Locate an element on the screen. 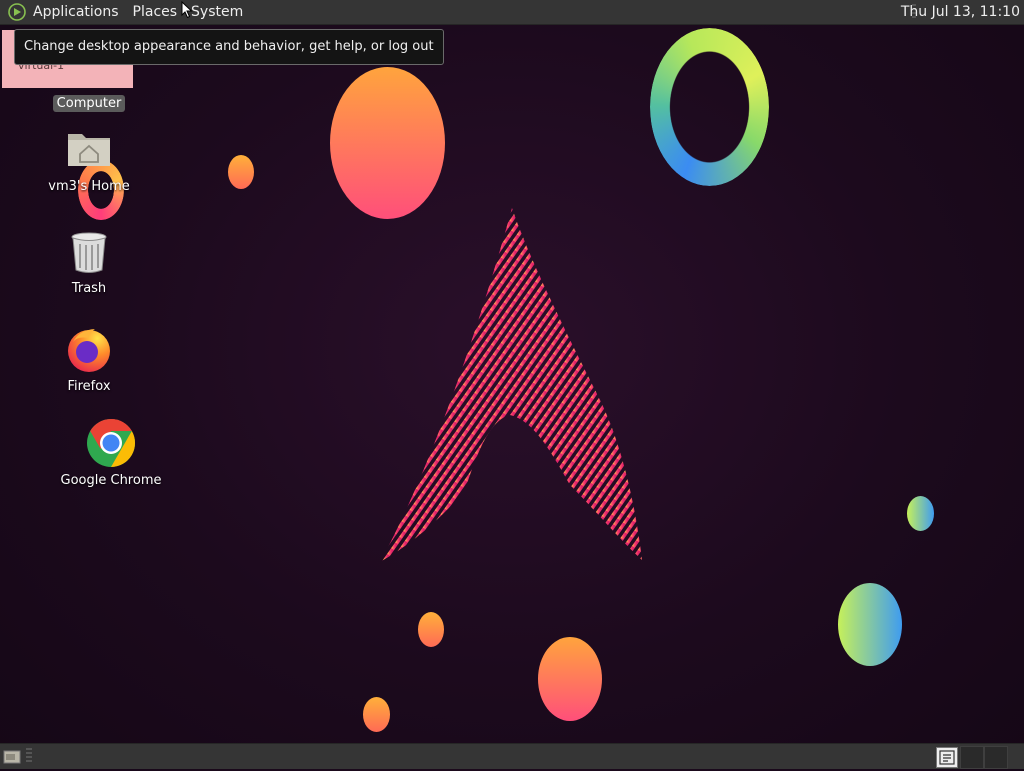  wallpaper-ring is located at coordinates (709, 107).